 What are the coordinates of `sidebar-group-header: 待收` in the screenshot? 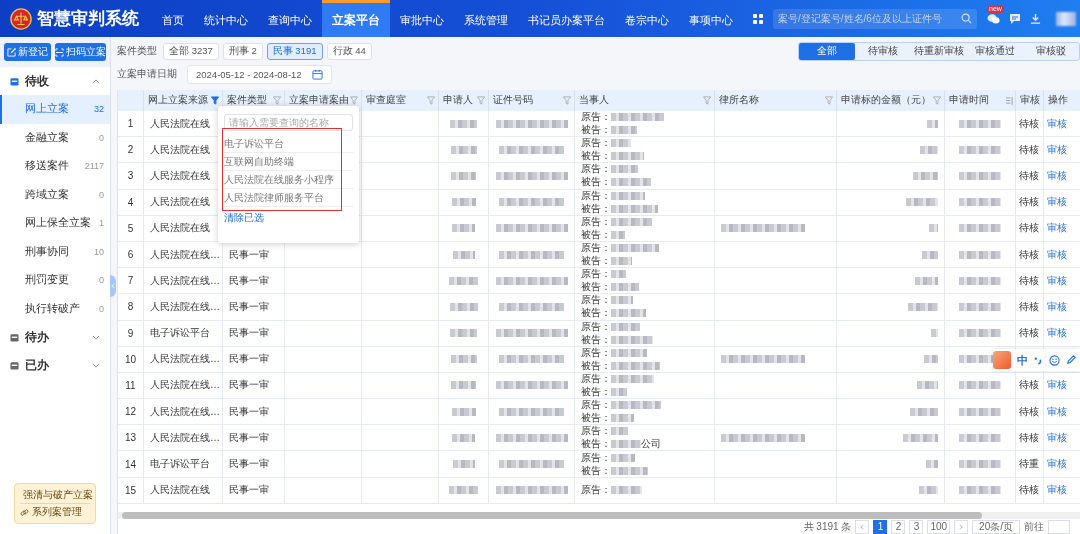 It's located at (55, 81).